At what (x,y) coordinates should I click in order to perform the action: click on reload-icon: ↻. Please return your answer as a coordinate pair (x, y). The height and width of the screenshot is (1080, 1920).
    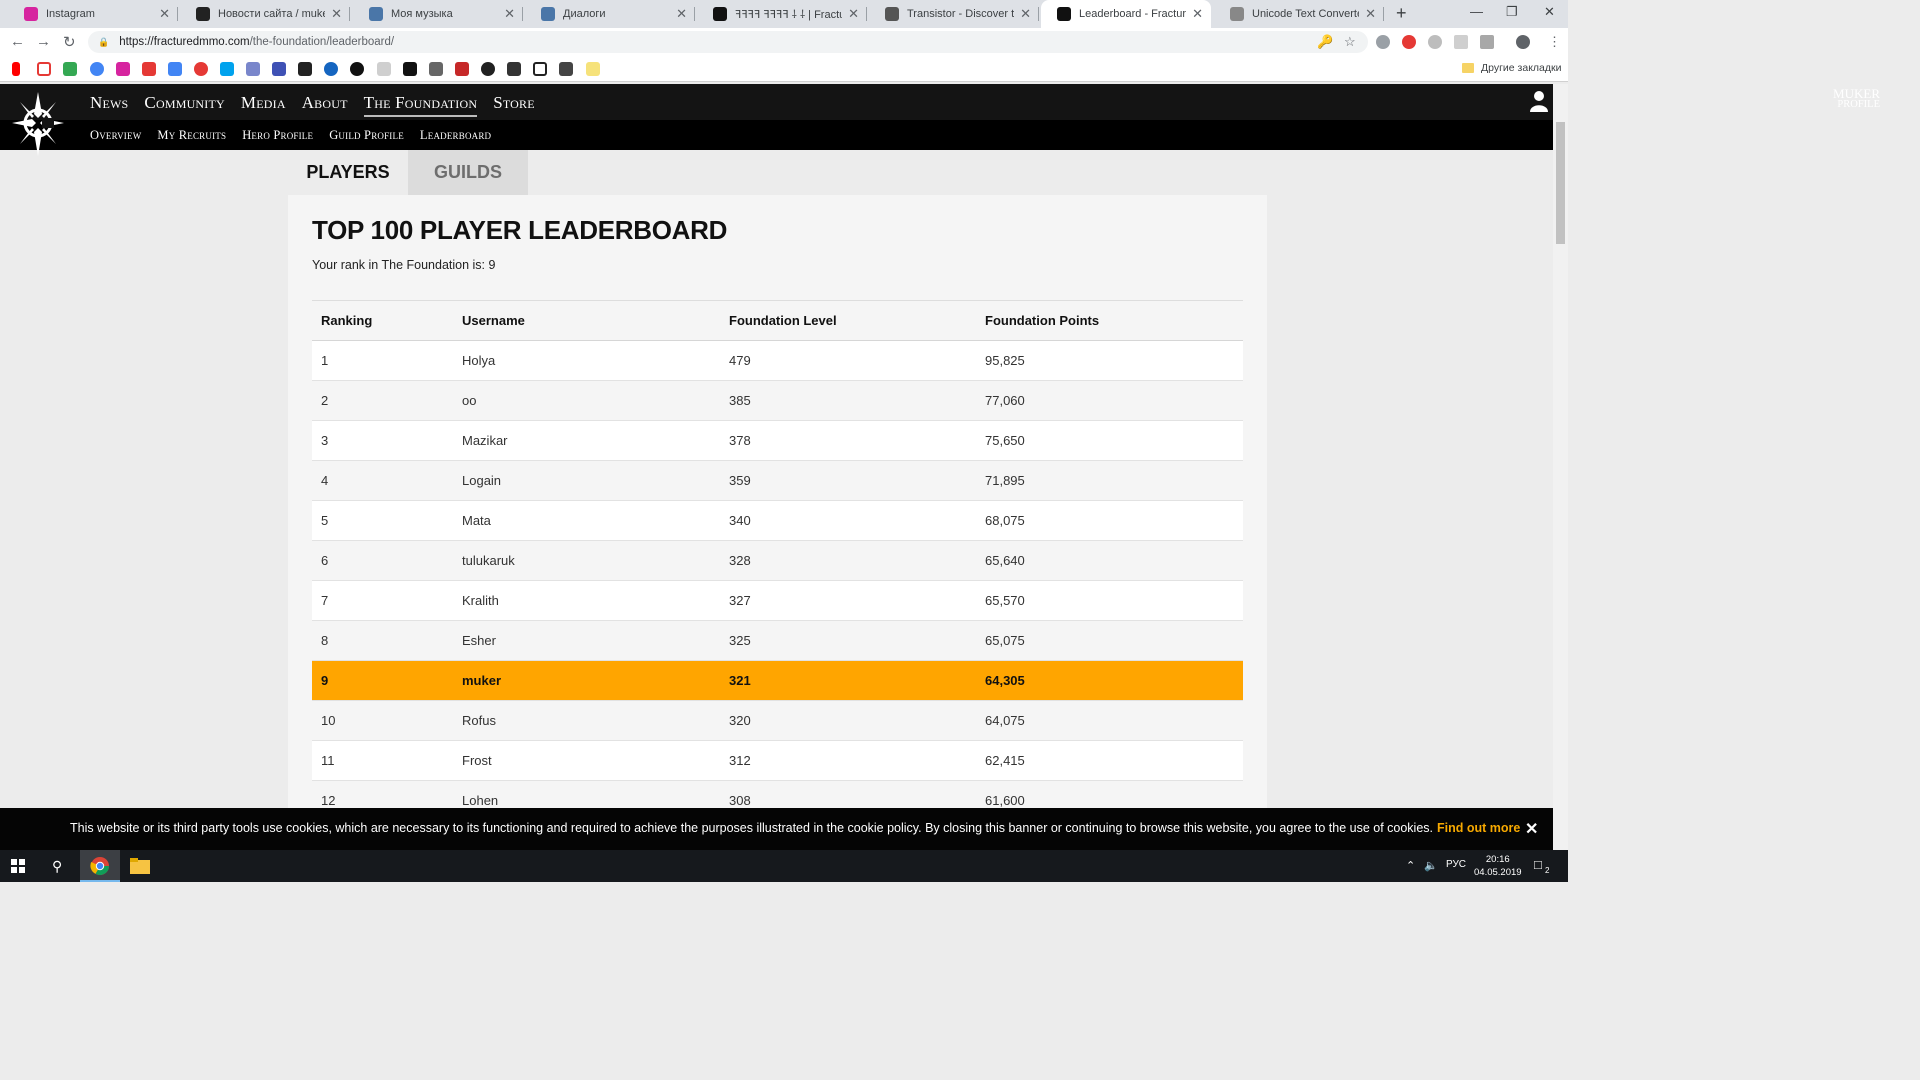
    Looking at the image, I should click on (69, 42).